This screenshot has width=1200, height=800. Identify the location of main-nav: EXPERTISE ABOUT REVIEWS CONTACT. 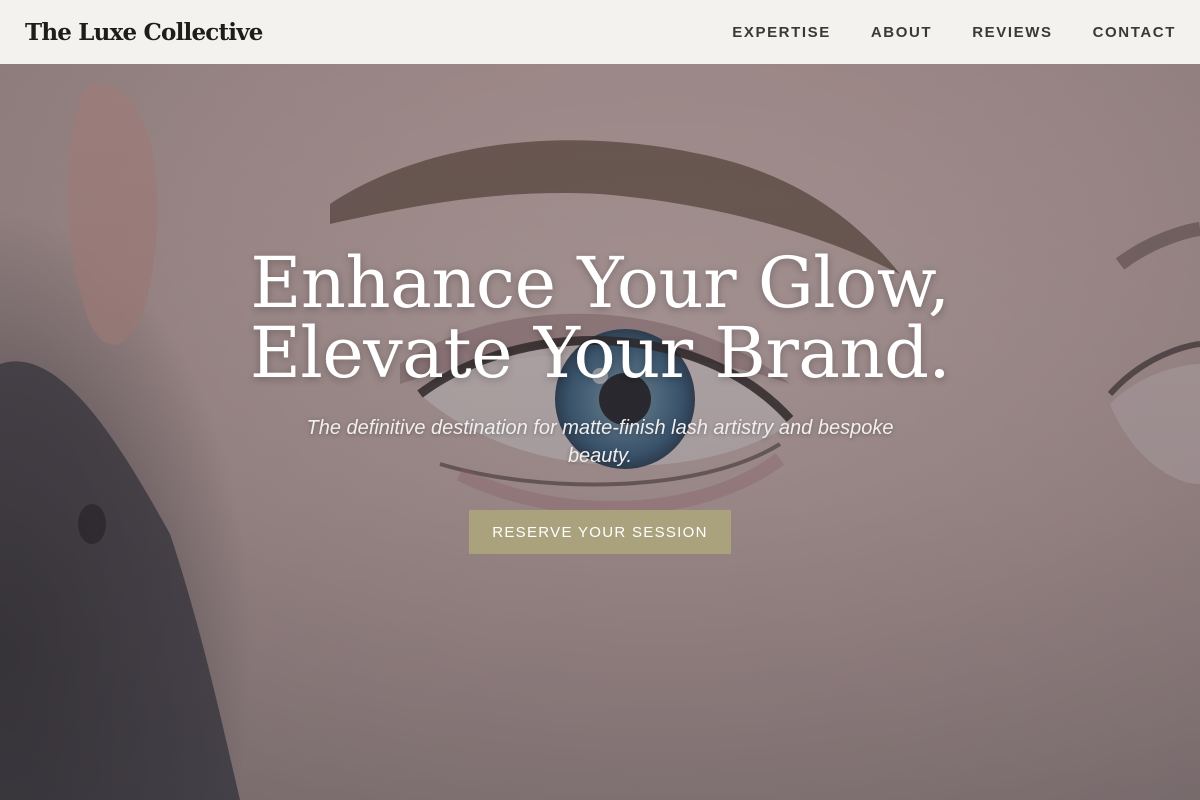
(954, 32).